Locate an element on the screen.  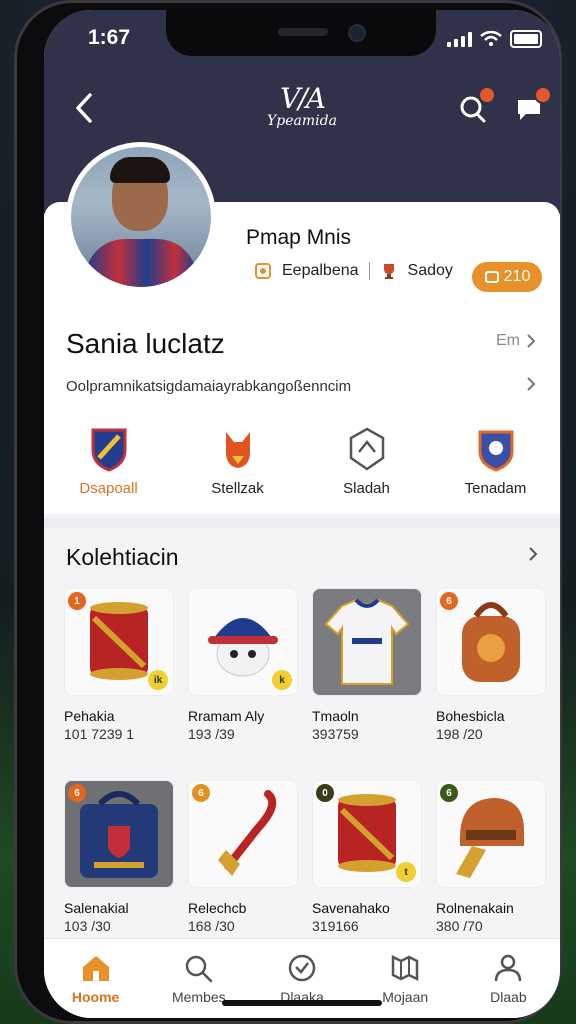
category-label: Stellzak is located at coordinates (237, 488).